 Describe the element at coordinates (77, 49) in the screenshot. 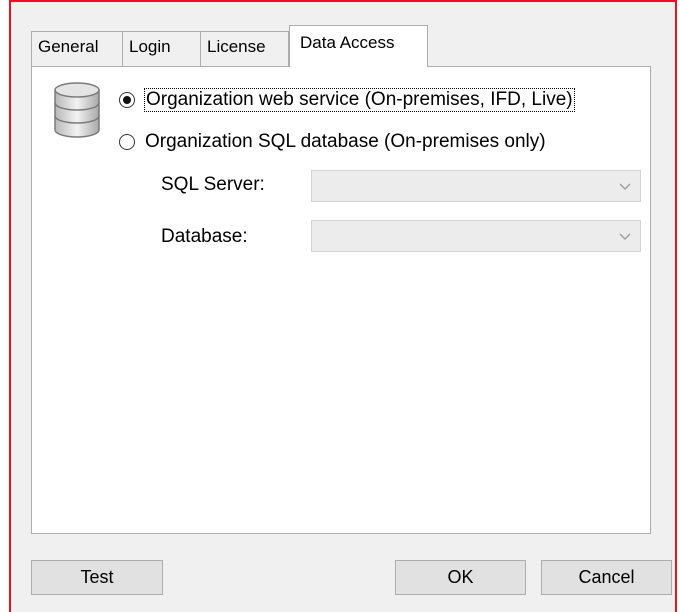

I see `tab-general: General` at that location.